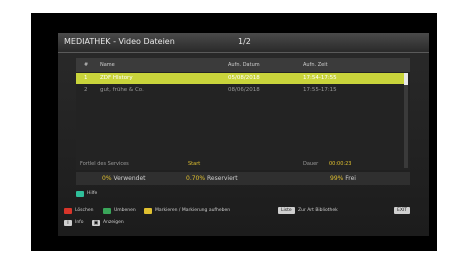 This screenshot has width=469, height=261. What do you see at coordinates (340, 164) in the screenshot?
I see `duration-value: 00:00:23` at bounding box center [340, 164].